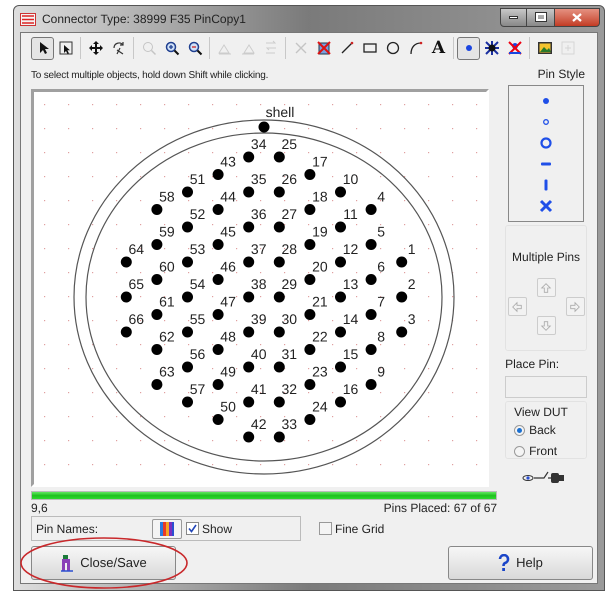 Image resolution: width=610 pixels, height=595 pixels. I want to click on pin-label: 8, so click(381, 336).